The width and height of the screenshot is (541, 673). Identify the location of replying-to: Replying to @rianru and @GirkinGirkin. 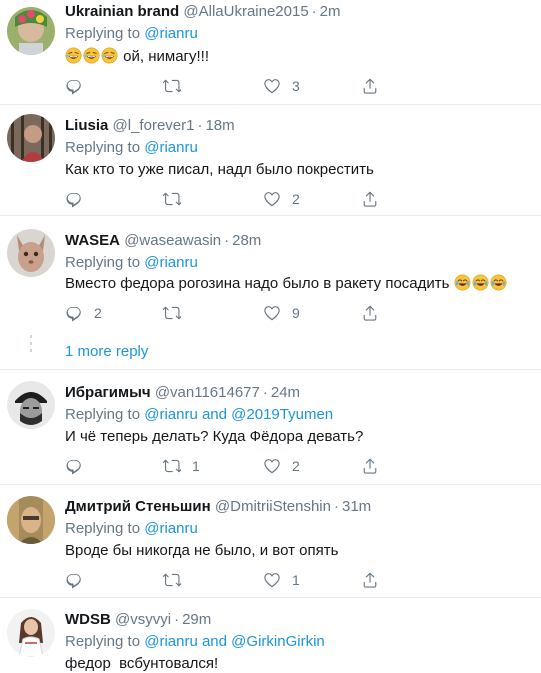
(195, 641).